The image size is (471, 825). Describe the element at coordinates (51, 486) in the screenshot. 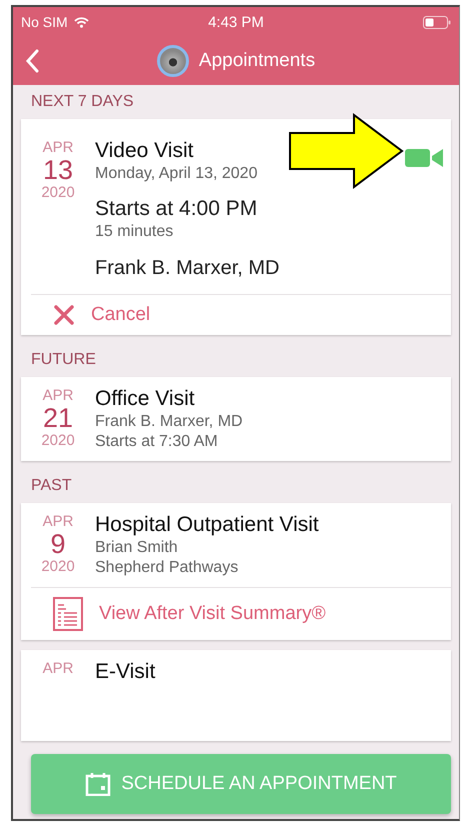

I see `section-heading: PAST` at that location.